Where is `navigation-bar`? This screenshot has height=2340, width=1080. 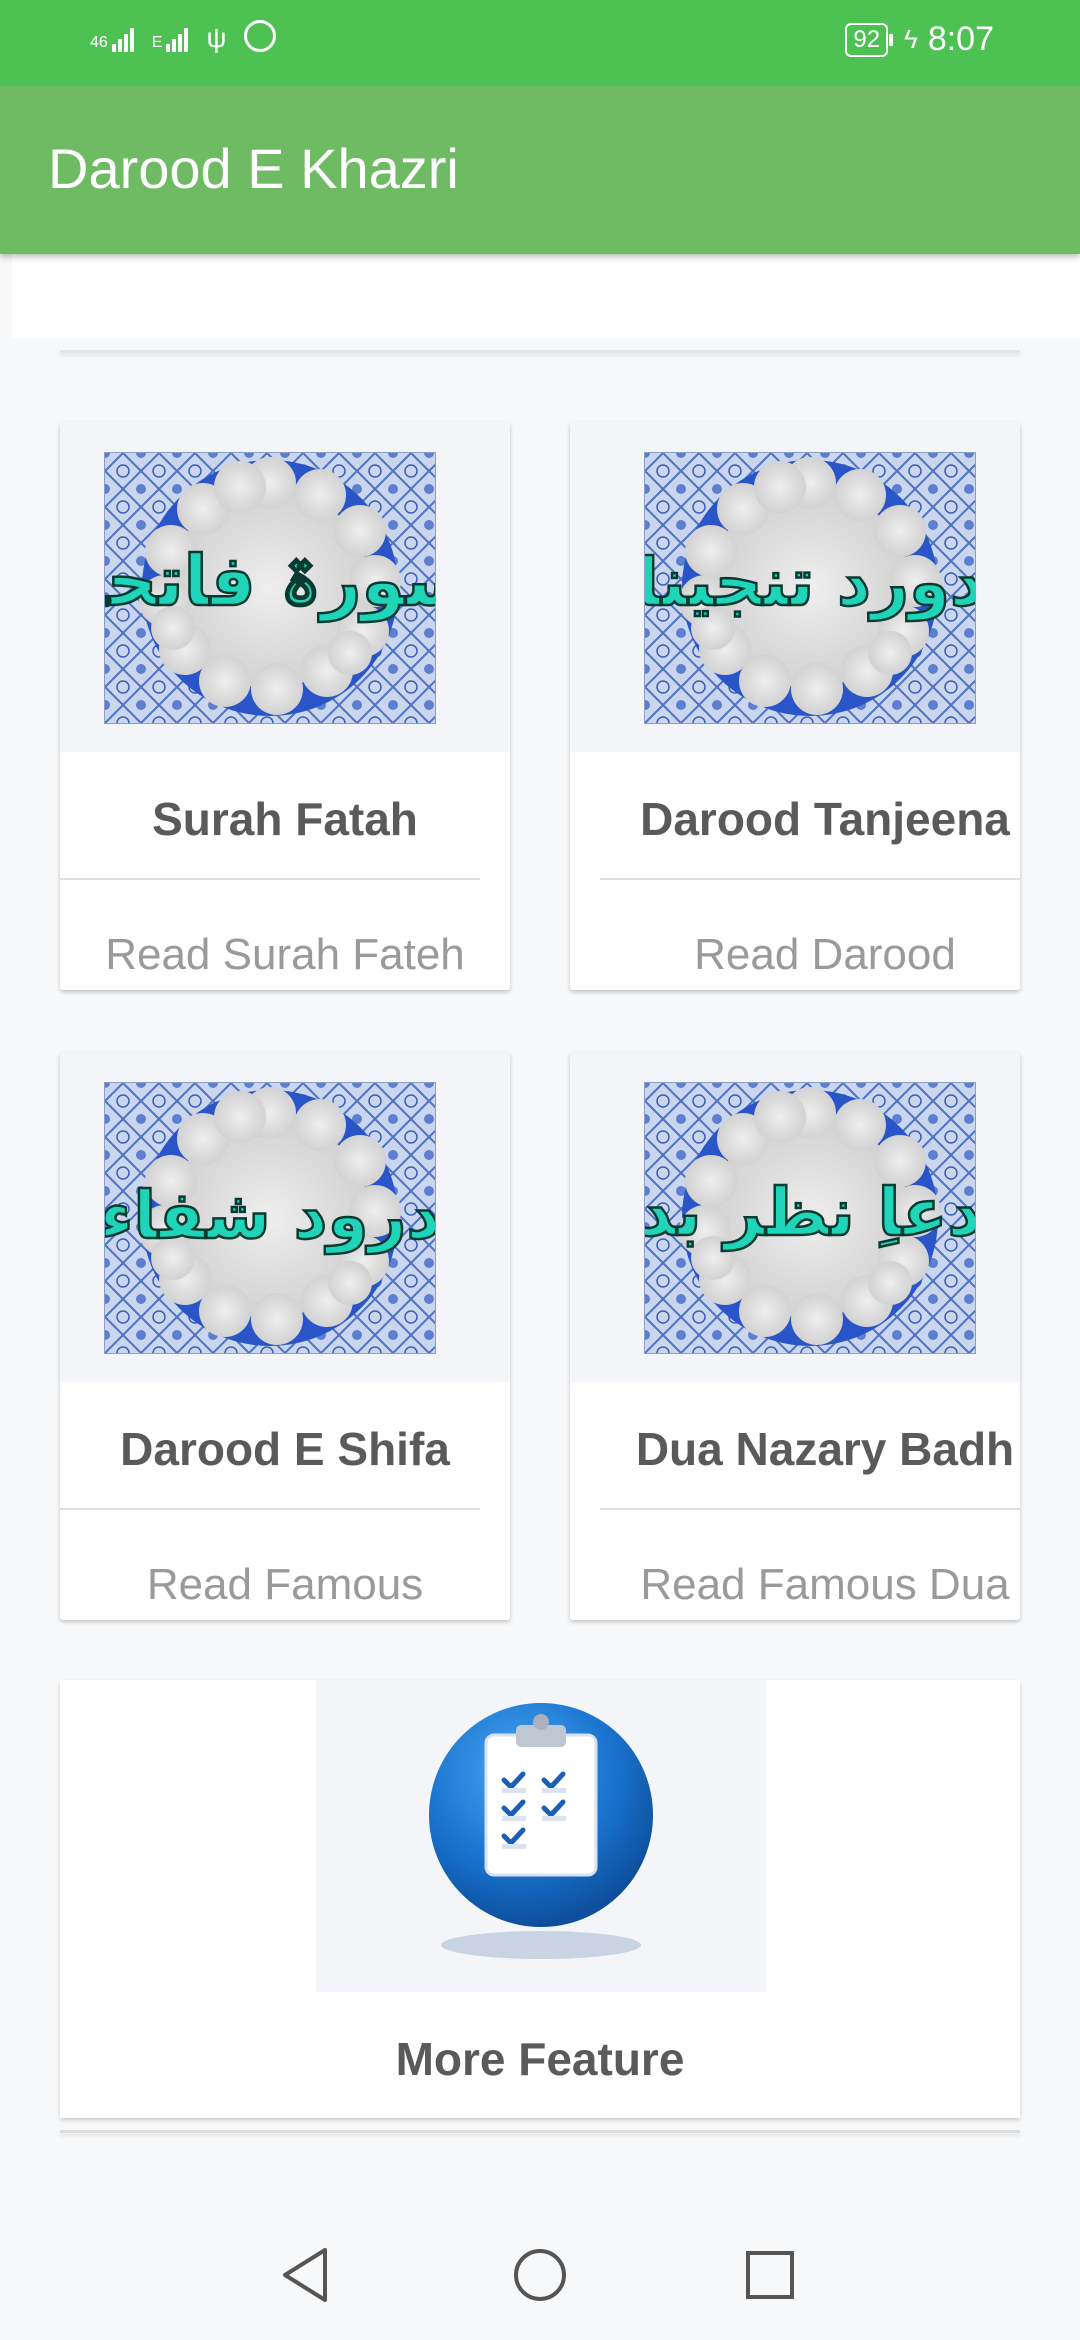 navigation-bar is located at coordinates (540, 2275).